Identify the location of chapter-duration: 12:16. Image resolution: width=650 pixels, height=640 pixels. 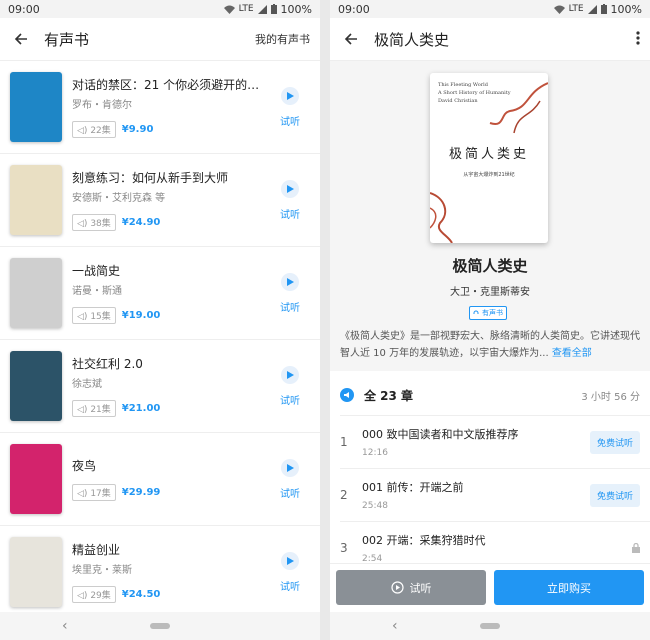
(375, 453).